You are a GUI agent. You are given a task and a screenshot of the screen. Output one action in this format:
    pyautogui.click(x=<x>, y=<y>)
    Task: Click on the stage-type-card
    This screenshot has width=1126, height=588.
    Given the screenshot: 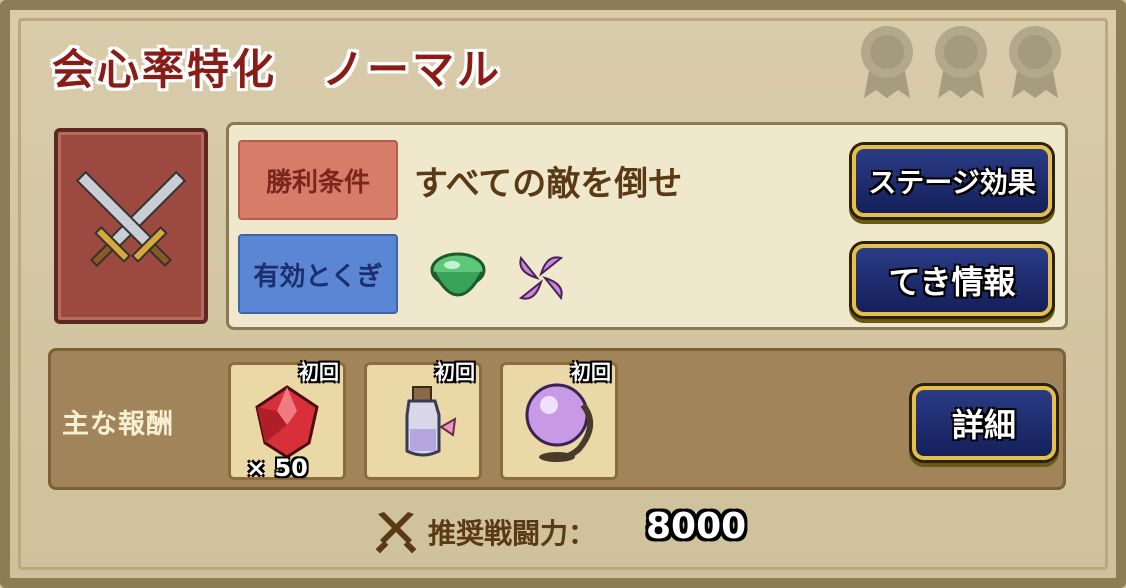 What is the action you would take?
    pyautogui.click(x=131, y=226)
    